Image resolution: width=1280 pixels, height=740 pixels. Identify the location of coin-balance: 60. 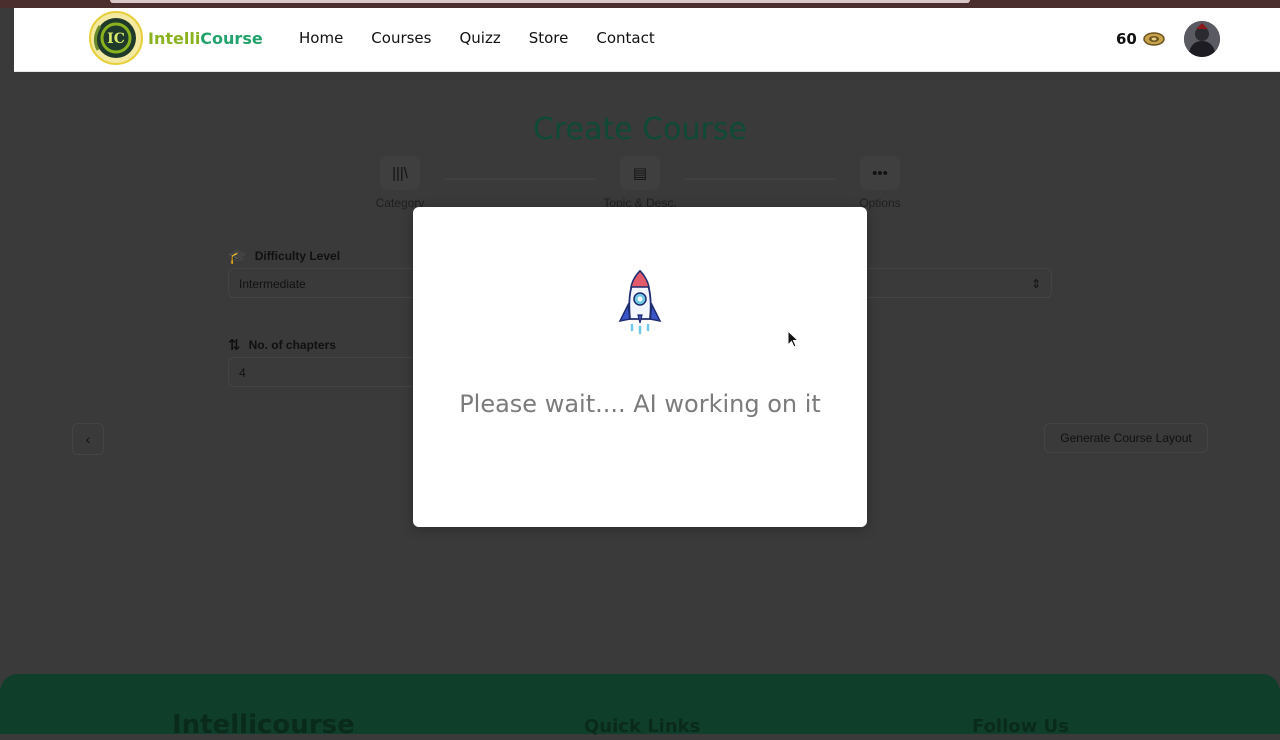
(1140, 39).